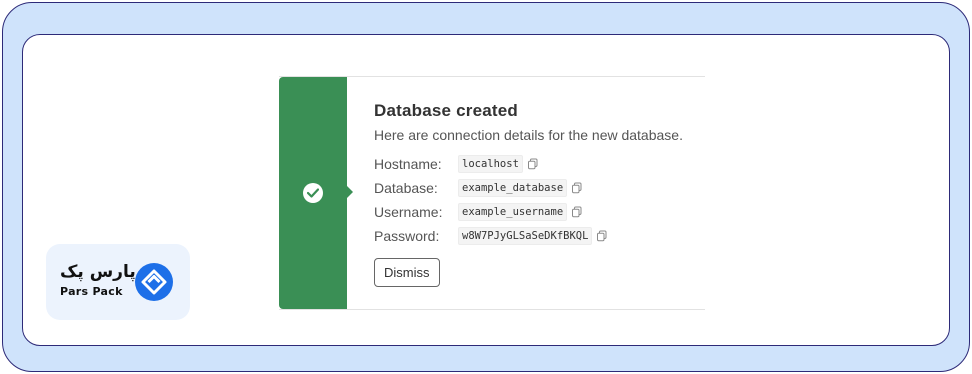 The image size is (972, 374). Describe the element at coordinates (513, 188) in the screenshot. I see `database-value: example_database` at that location.